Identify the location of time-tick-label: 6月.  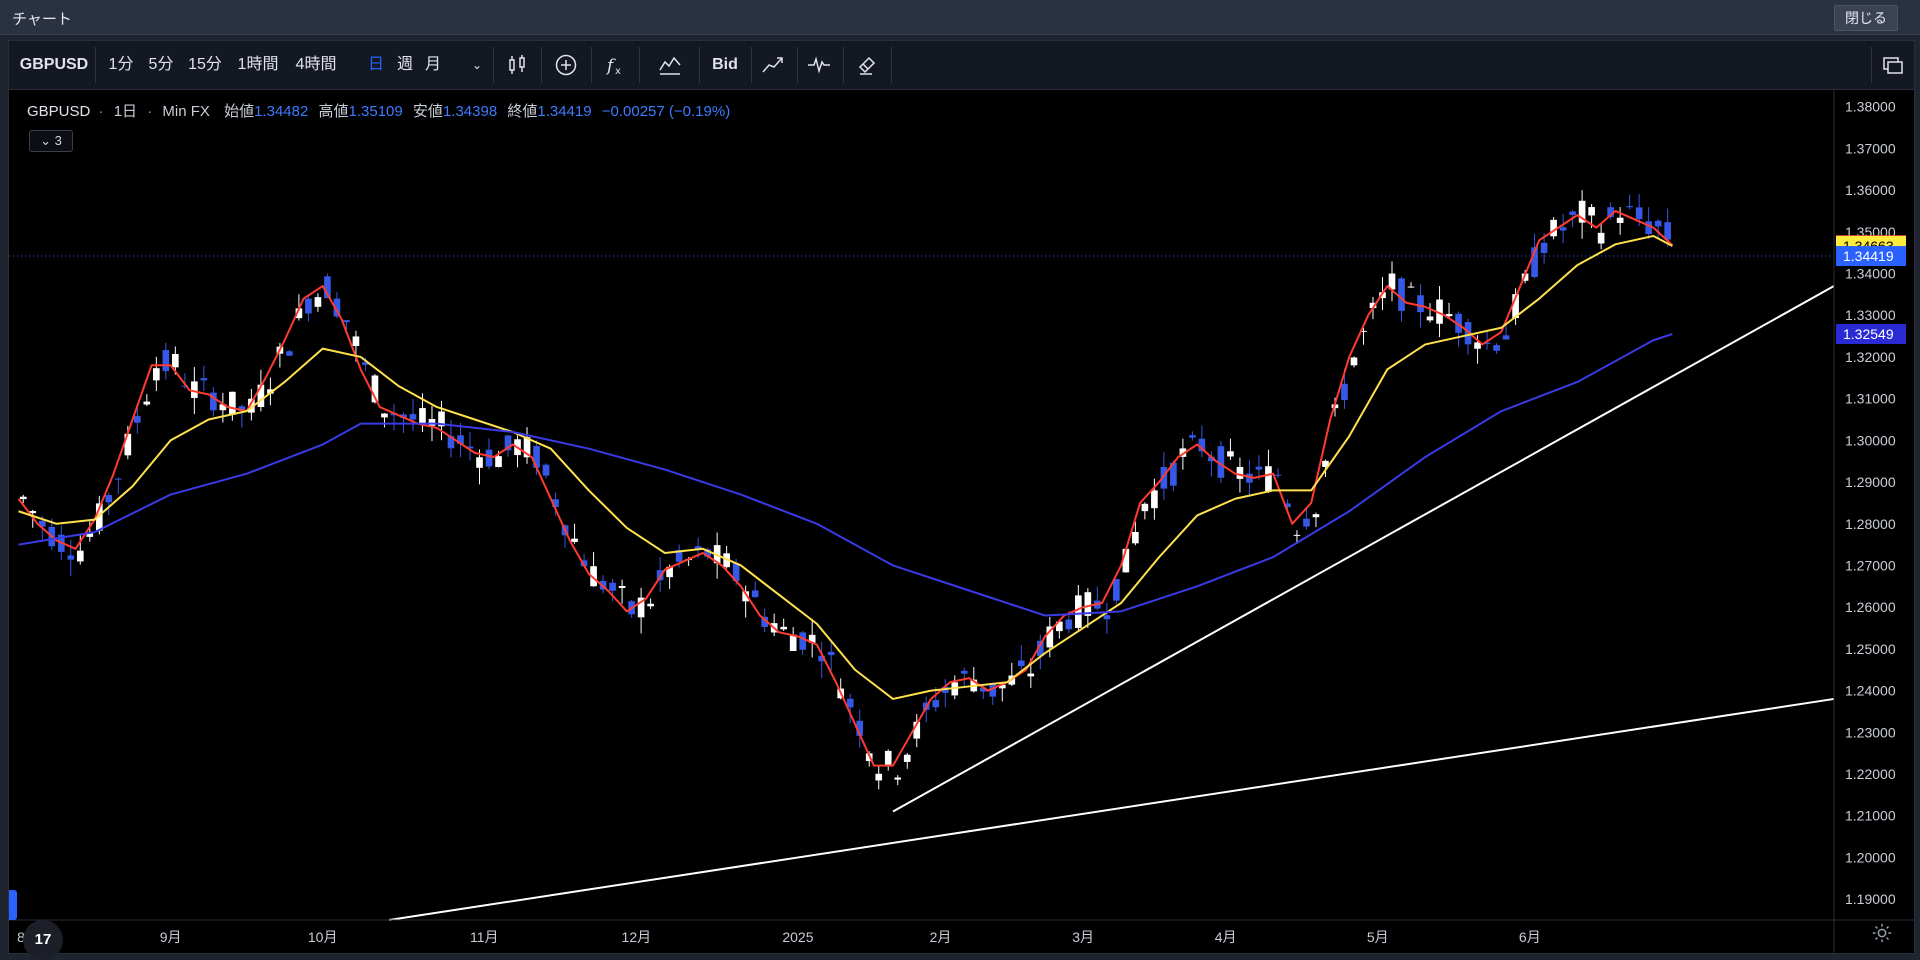
(1530, 937).